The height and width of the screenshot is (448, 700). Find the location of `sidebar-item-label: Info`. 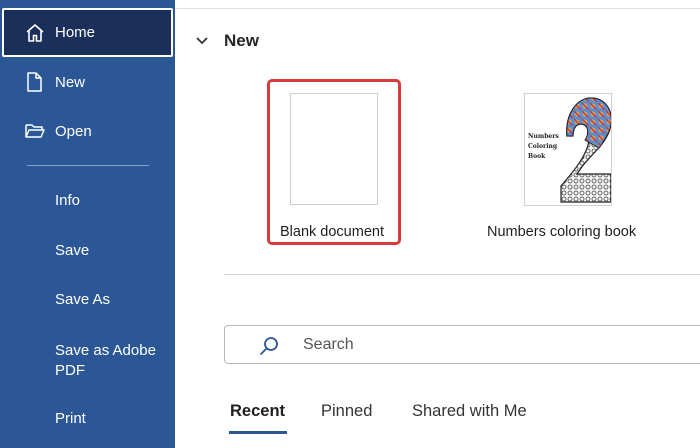

sidebar-item-label: Info is located at coordinates (68, 200).